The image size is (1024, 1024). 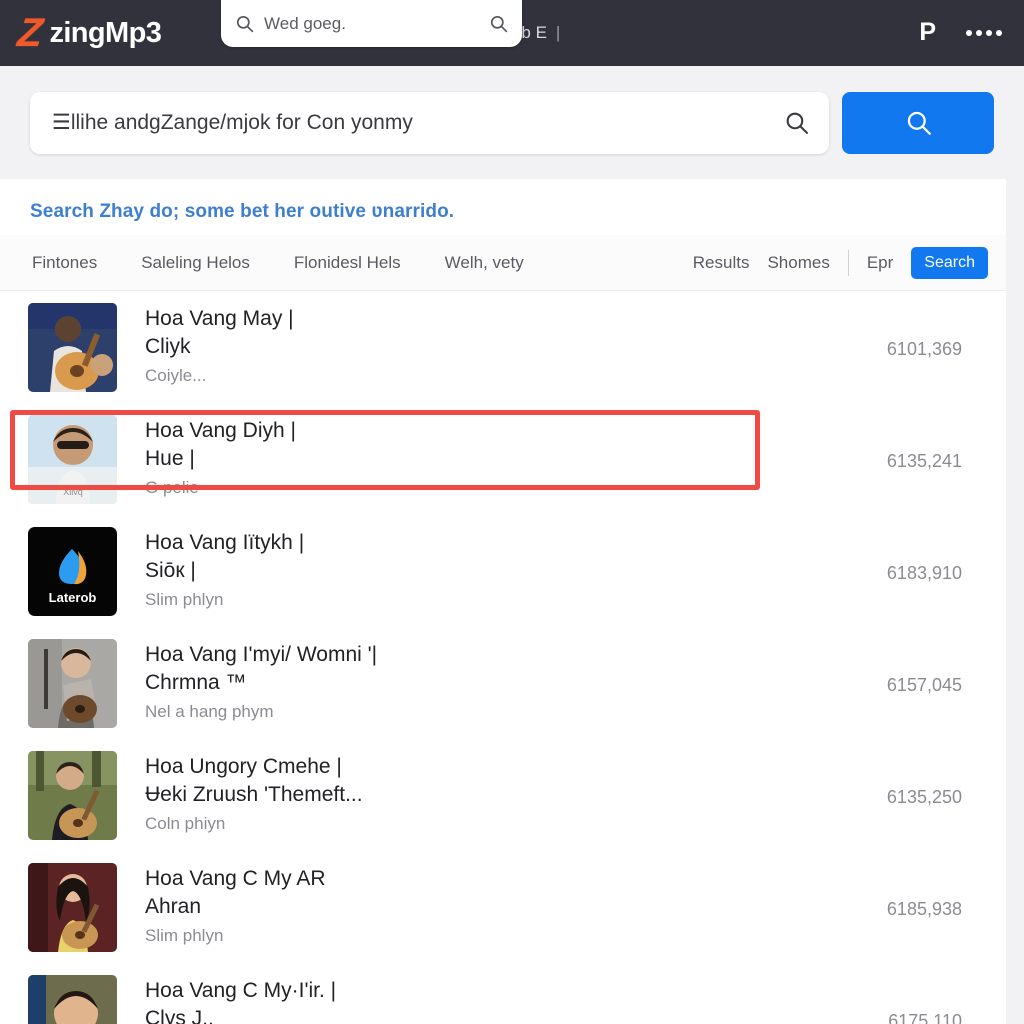 What do you see at coordinates (185, 823) in the screenshot?
I see `result-note: Coln phiyn` at bounding box center [185, 823].